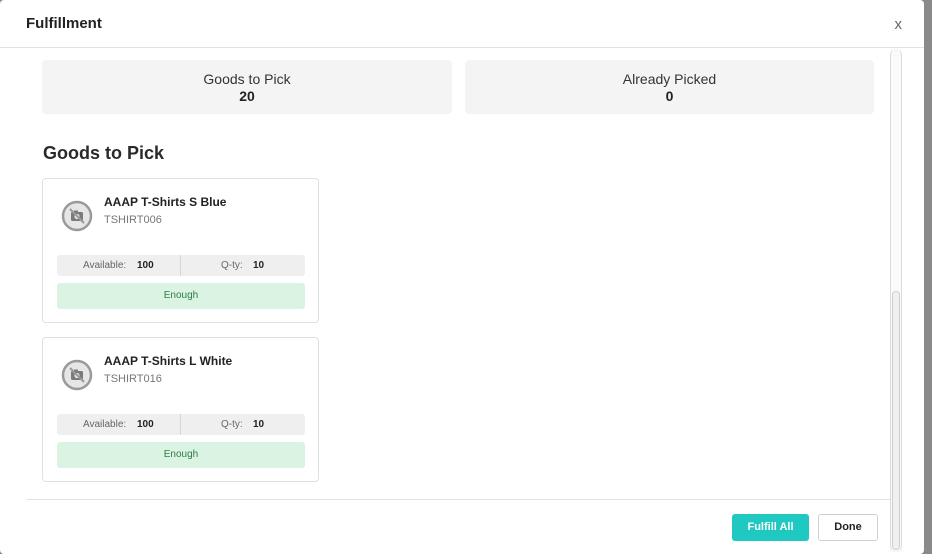 The image size is (932, 554). What do you see at coordinates (848, 527) in the screenshot?
I see `done-button: Done` at bounding box center [848, 527].